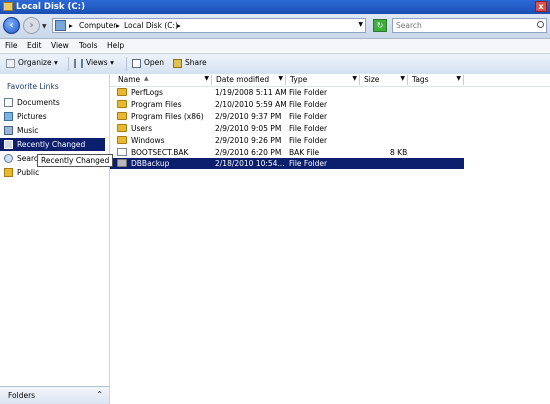 This screenshot has height=404, width=550. What do you see at coordinates (380, 25) in the screenshot?
I see `refresh-button: ↻` at bounding box center [380, 25].